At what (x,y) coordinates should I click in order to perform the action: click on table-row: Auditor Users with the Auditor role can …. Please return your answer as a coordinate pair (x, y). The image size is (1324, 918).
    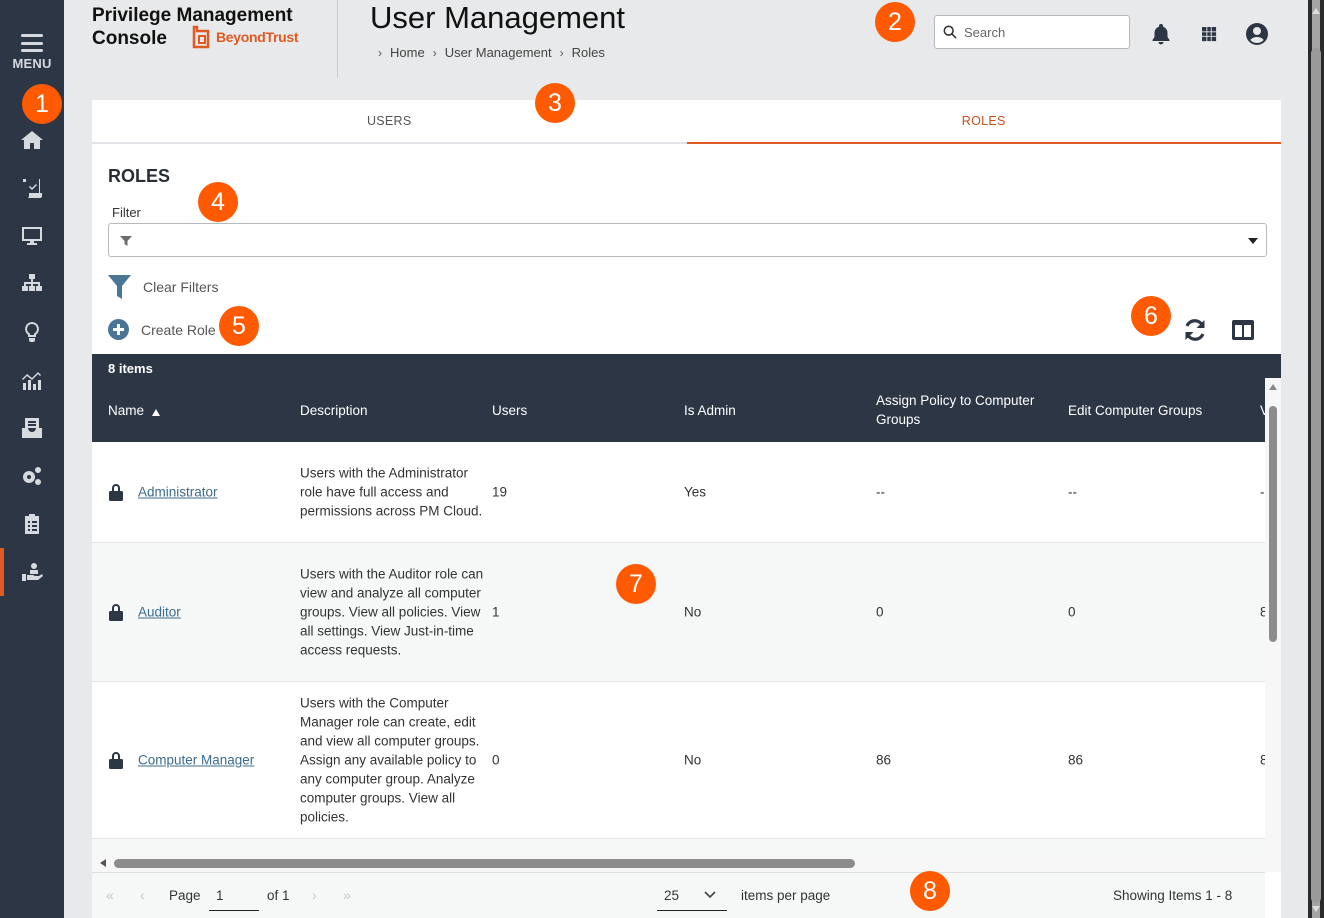
    Looking at the image, I should click on (680, 612).